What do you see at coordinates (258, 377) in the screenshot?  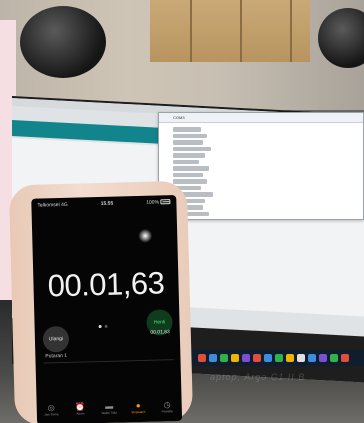 I see `laptop-brand-reflection: aptop, Argo C1 II B` at bounding box center [258, 377].